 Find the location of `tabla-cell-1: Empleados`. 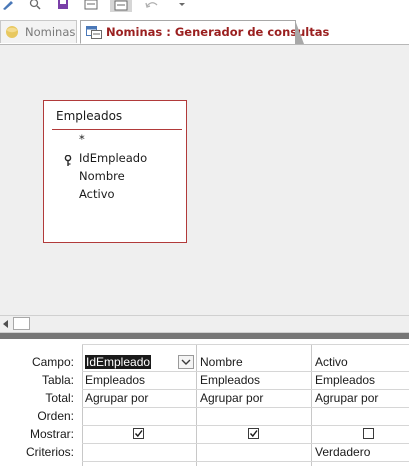

tabla-cell-1: Empleados is located at coordinates (115, 380).